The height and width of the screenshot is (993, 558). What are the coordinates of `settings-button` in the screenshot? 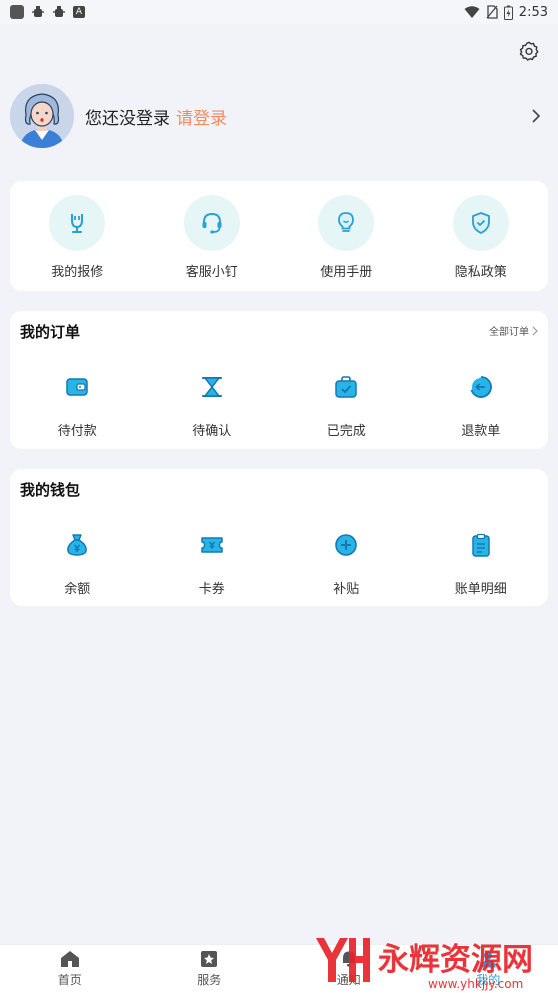 It's located at (529, 51).